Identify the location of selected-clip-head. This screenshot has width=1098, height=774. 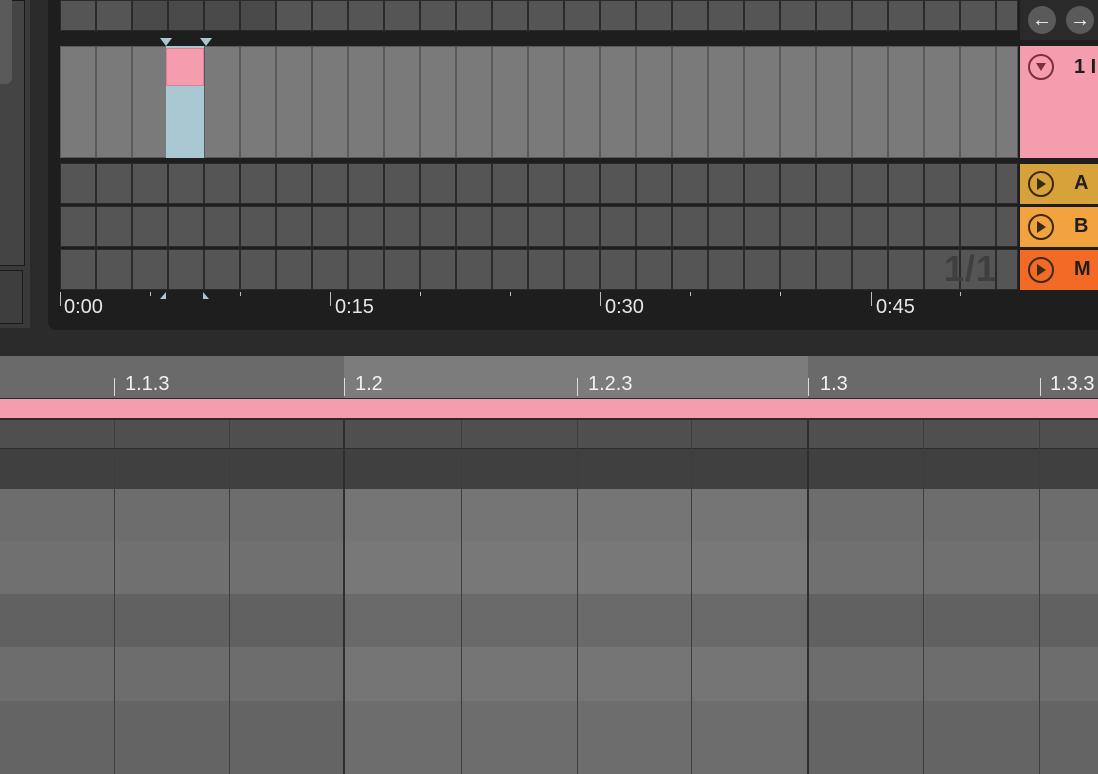
(185, 67).